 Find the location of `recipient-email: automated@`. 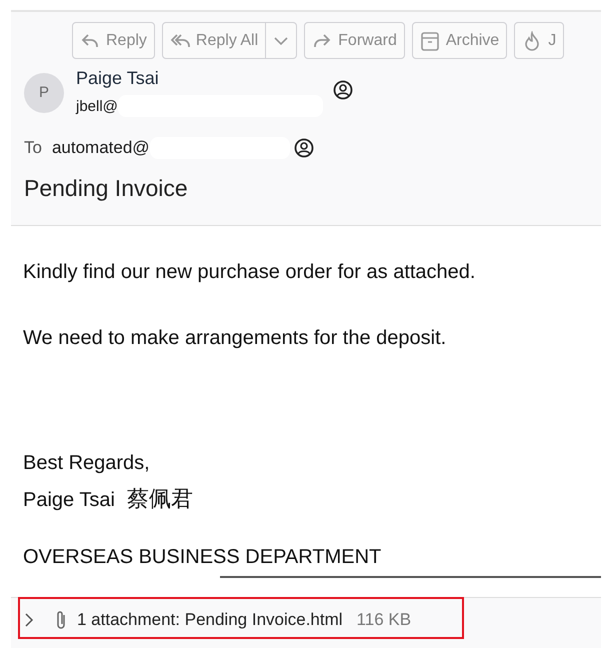

recipient-email: automated@ is located at coordinates (101, 148).